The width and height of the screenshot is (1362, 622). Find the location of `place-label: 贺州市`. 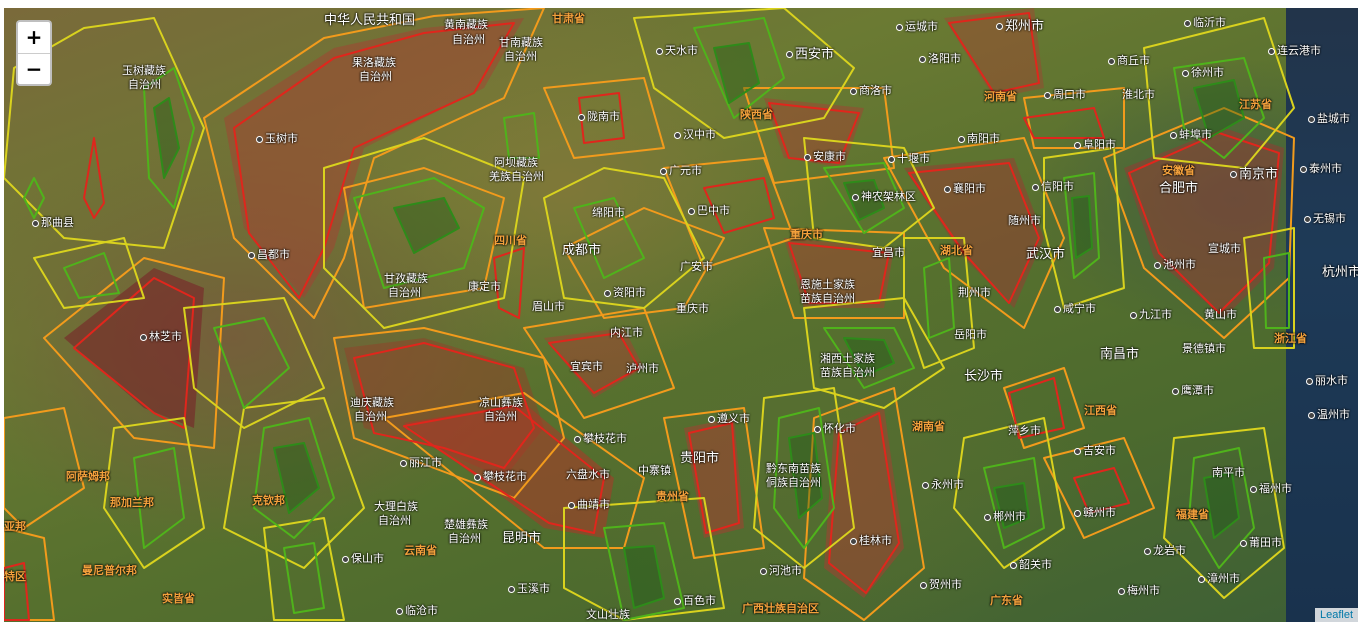

place-label: 贺州市 is located at coordinates (941, 584).